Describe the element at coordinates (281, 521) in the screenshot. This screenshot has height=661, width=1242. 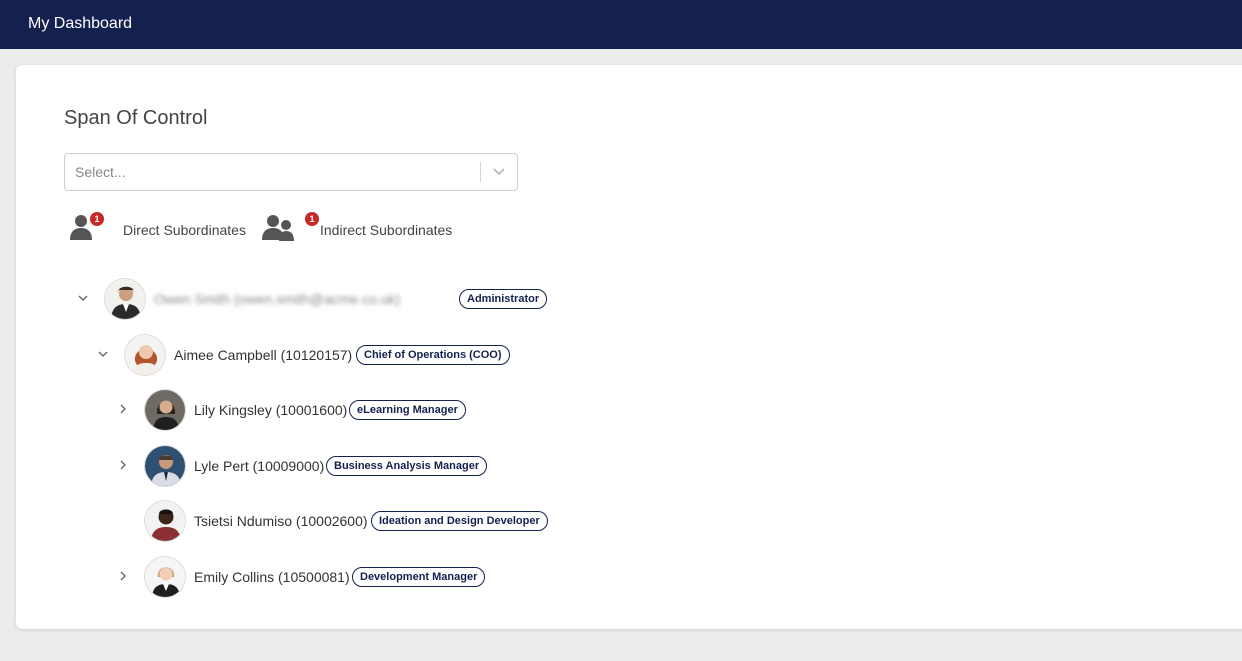
I see `employee-name: Tsietsi Ndumiso (10002600)` at that location.